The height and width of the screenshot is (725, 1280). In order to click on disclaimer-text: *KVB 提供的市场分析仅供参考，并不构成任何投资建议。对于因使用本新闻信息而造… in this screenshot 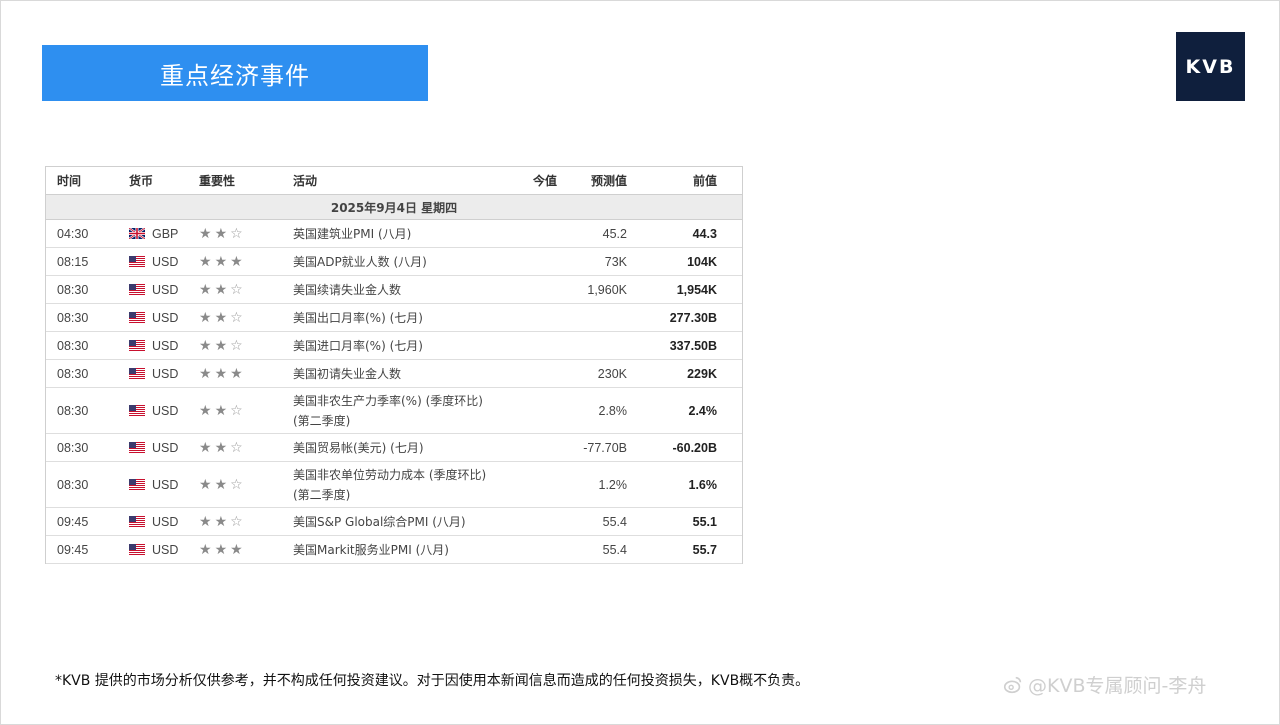, I will do `click(432, 681)`.